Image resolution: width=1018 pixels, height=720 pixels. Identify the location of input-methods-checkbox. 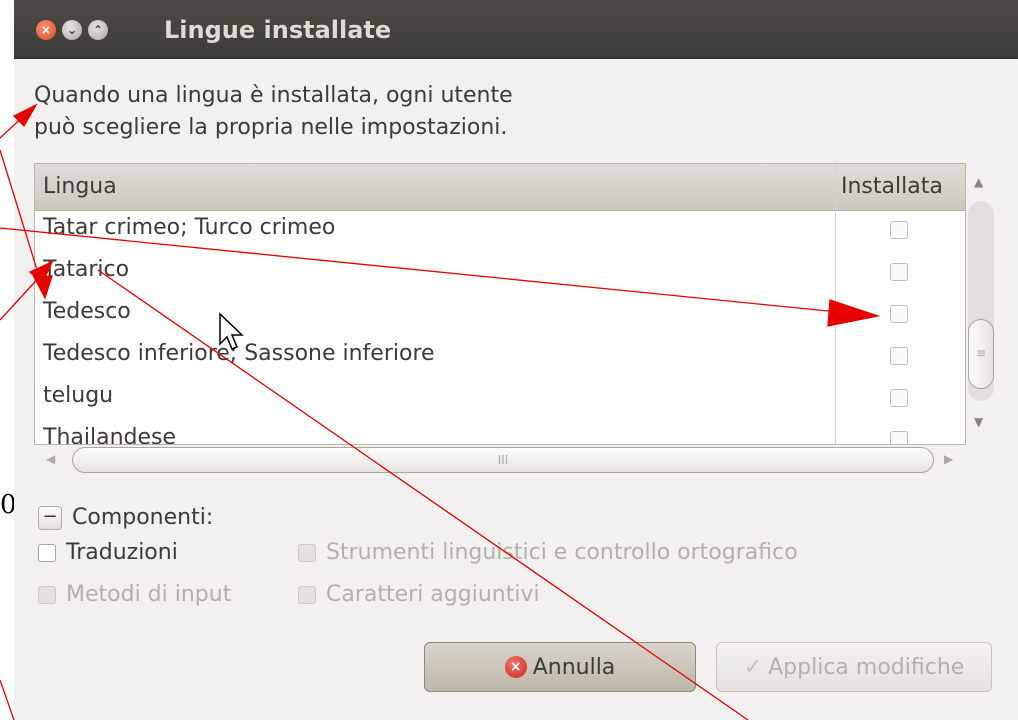
(47, 594).